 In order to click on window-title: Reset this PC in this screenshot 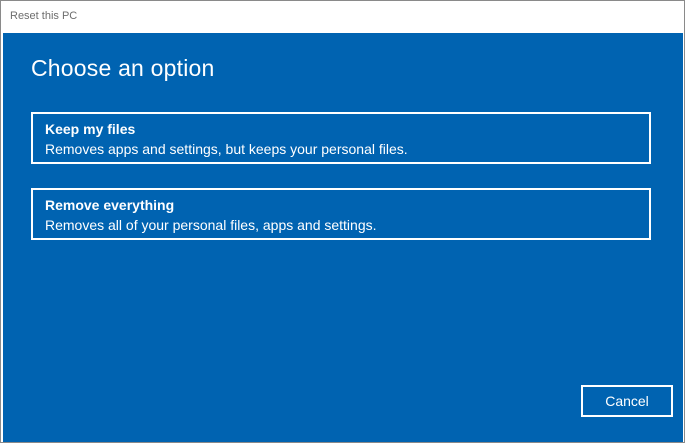, I will do `click(44, 16)`.